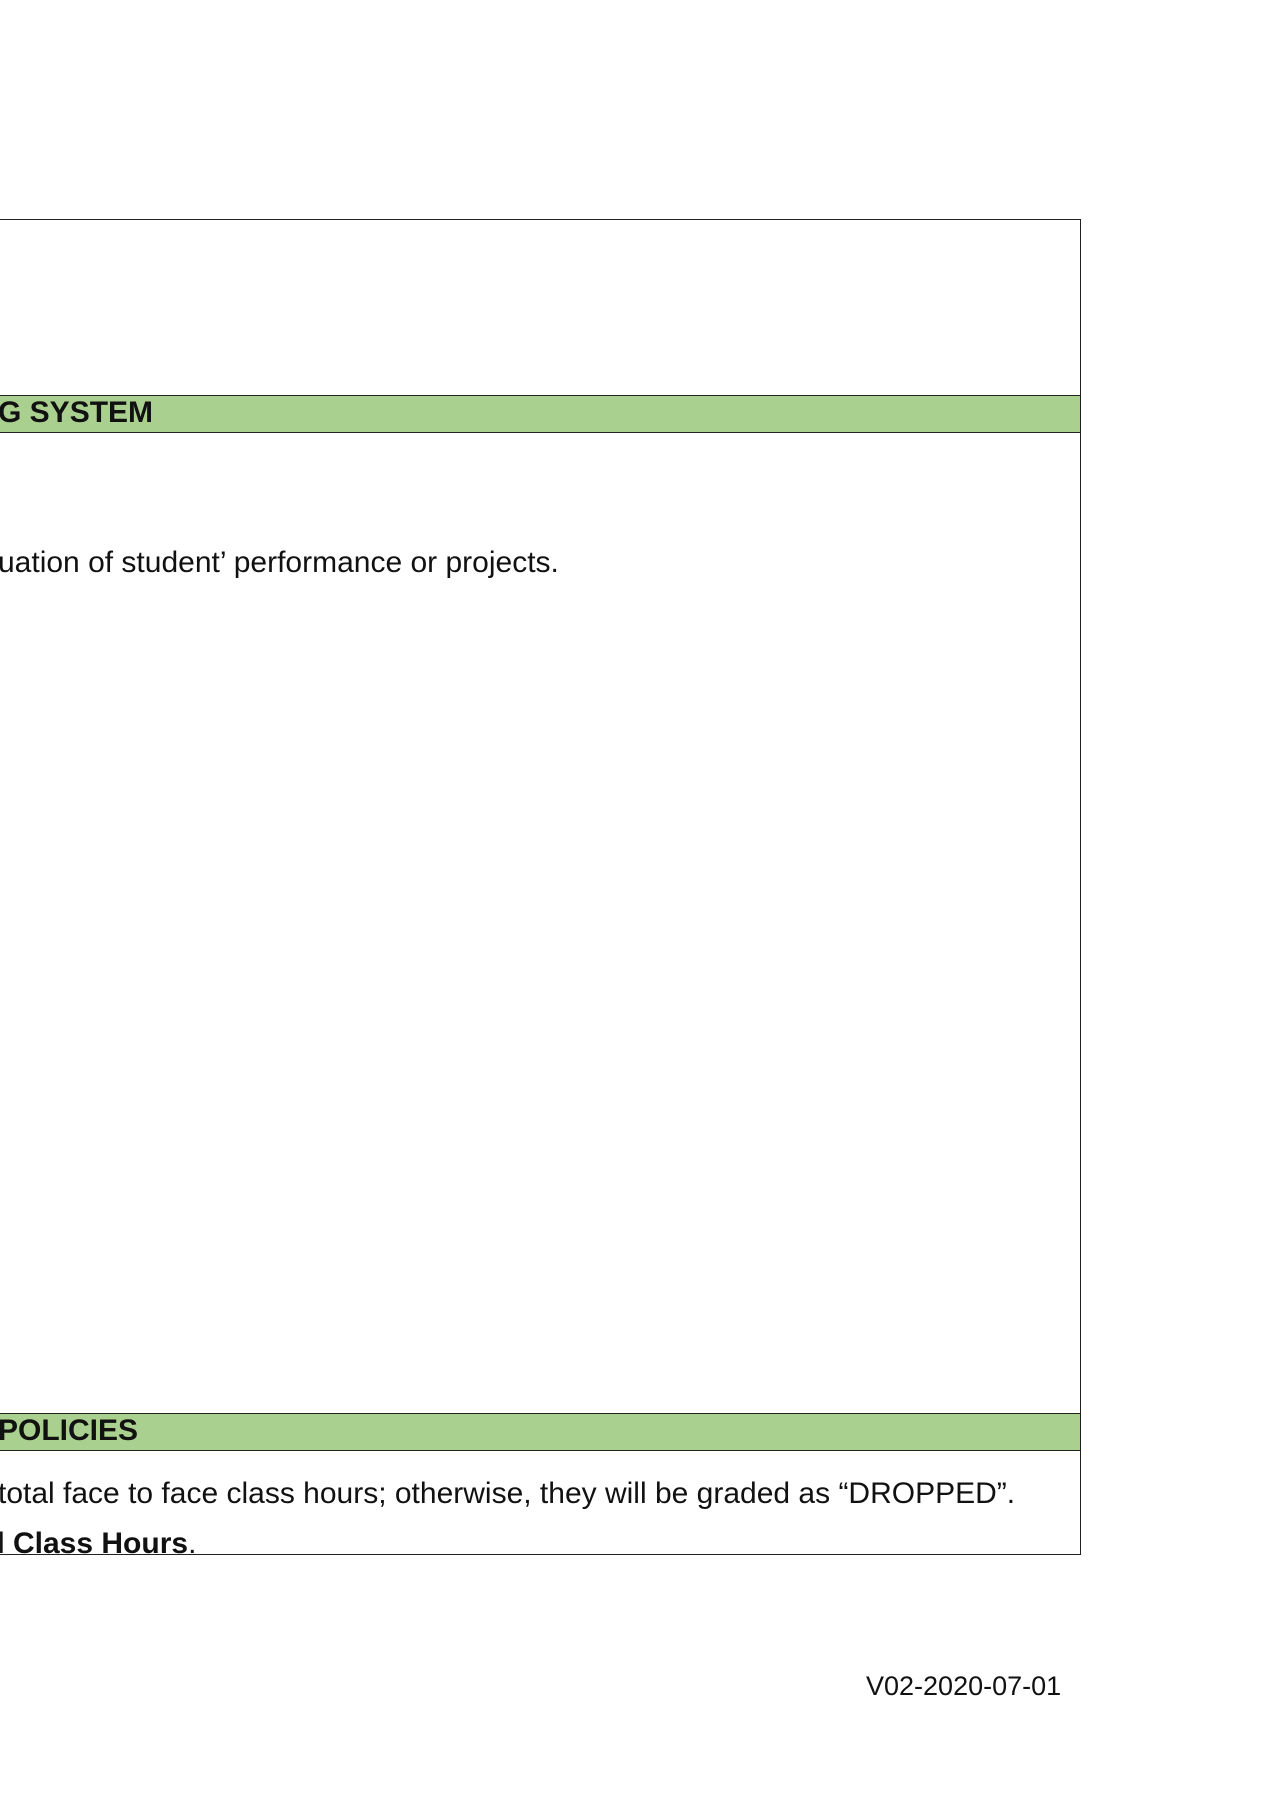 Image resolution: width=1273 pixels, height=1800 pixels. Describe the element at coordinates (540, 414) in the screenshot. I see `grading-system-header-band: G SYSTEM` at that location.